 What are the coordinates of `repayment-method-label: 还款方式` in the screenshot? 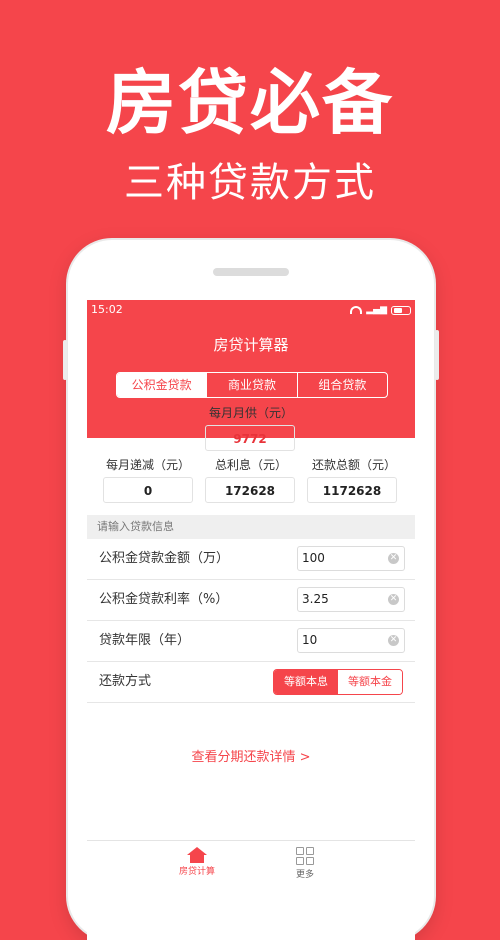 It's located at (125, 681).